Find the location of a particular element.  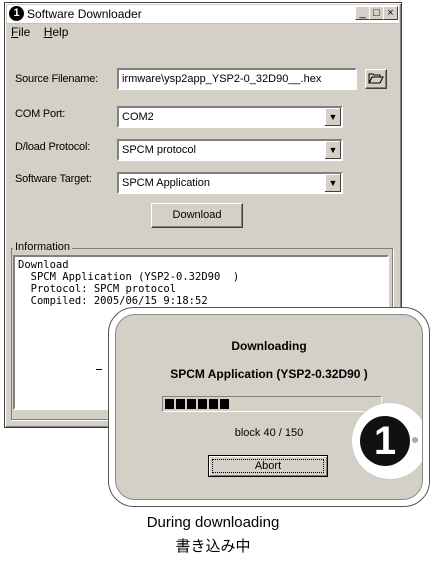

progress-bar is located at coordinates (272, 404).